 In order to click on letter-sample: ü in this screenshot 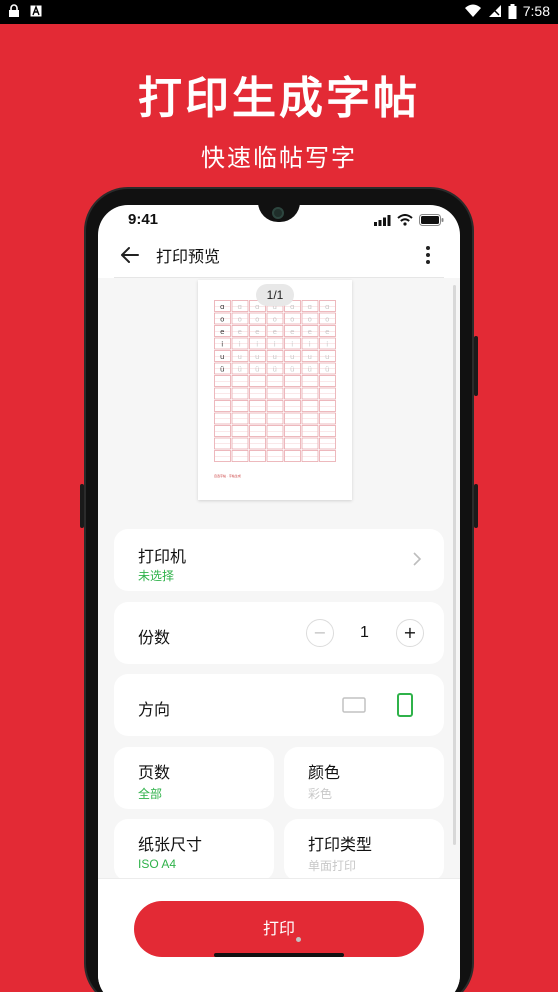, I will do `click(222, 369)`.